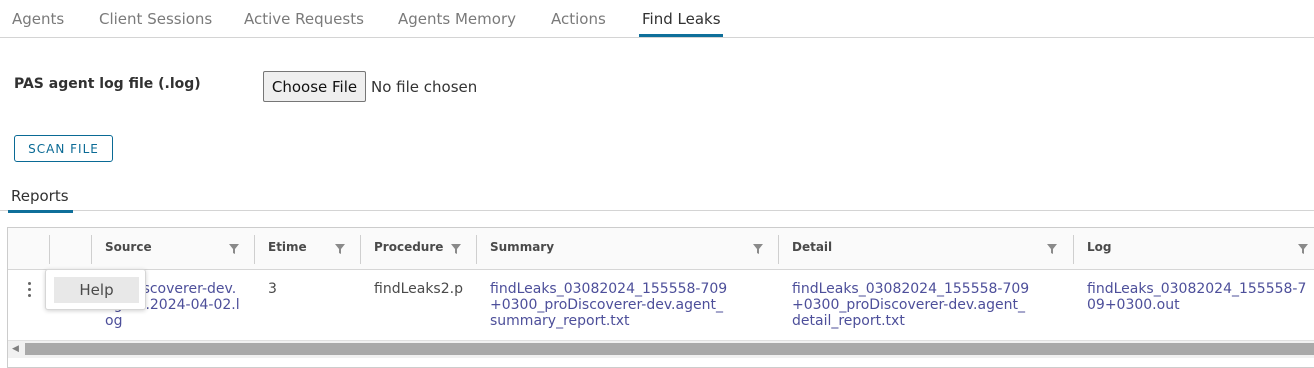  Describe the element at coordinates (1099, 247) in the screenshot. I see `header-log-label: Log` at that location.